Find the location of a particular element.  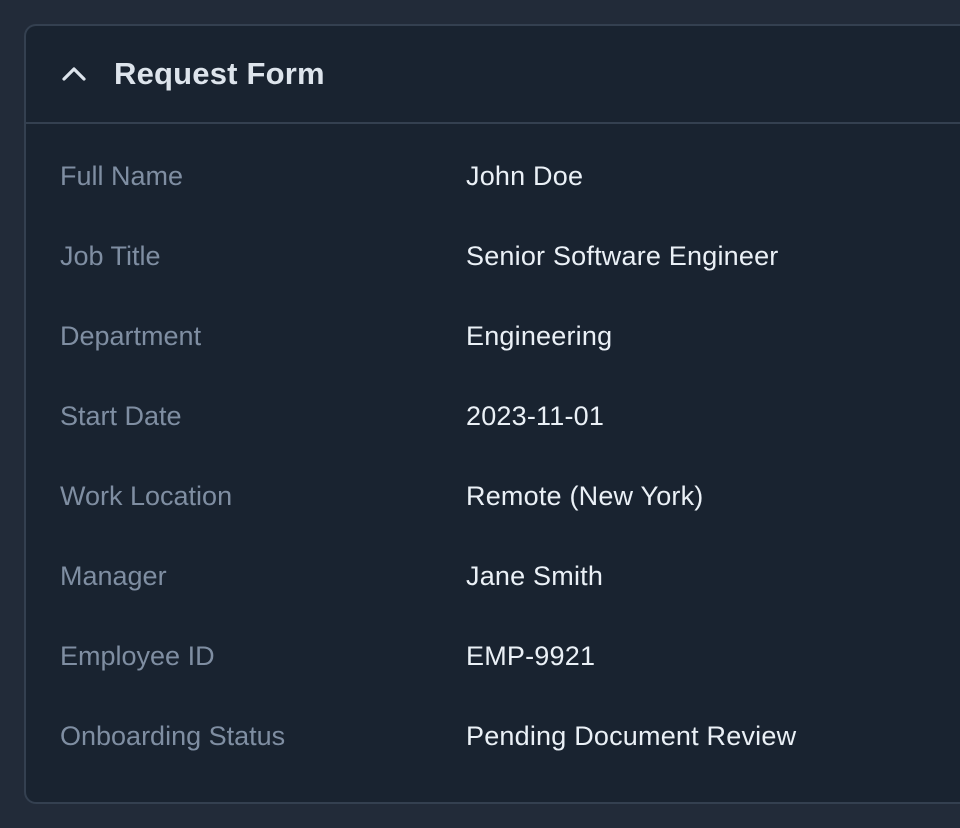

field-row-manager: Manager Jane Smith is located at coordinates (493, 576).